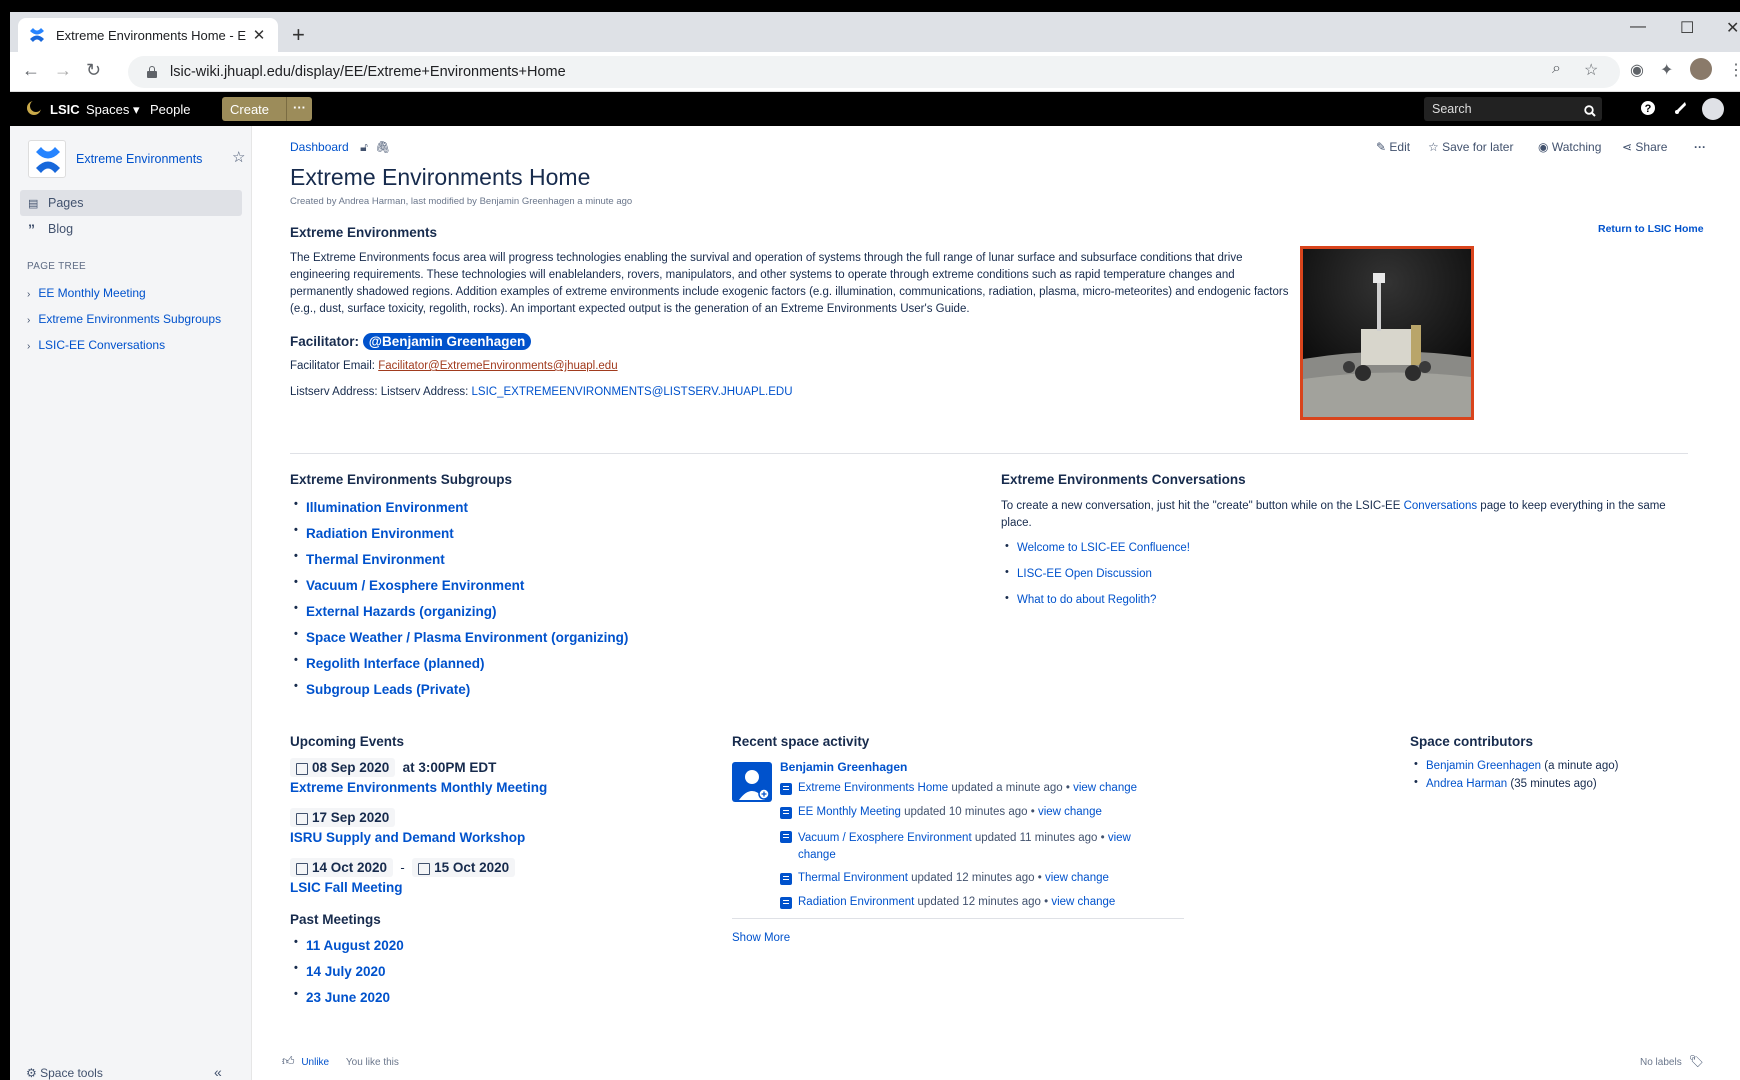 This screenshot has height=1080, width=1740. I want to click on show-more-link: Show More, so click(761, 938).